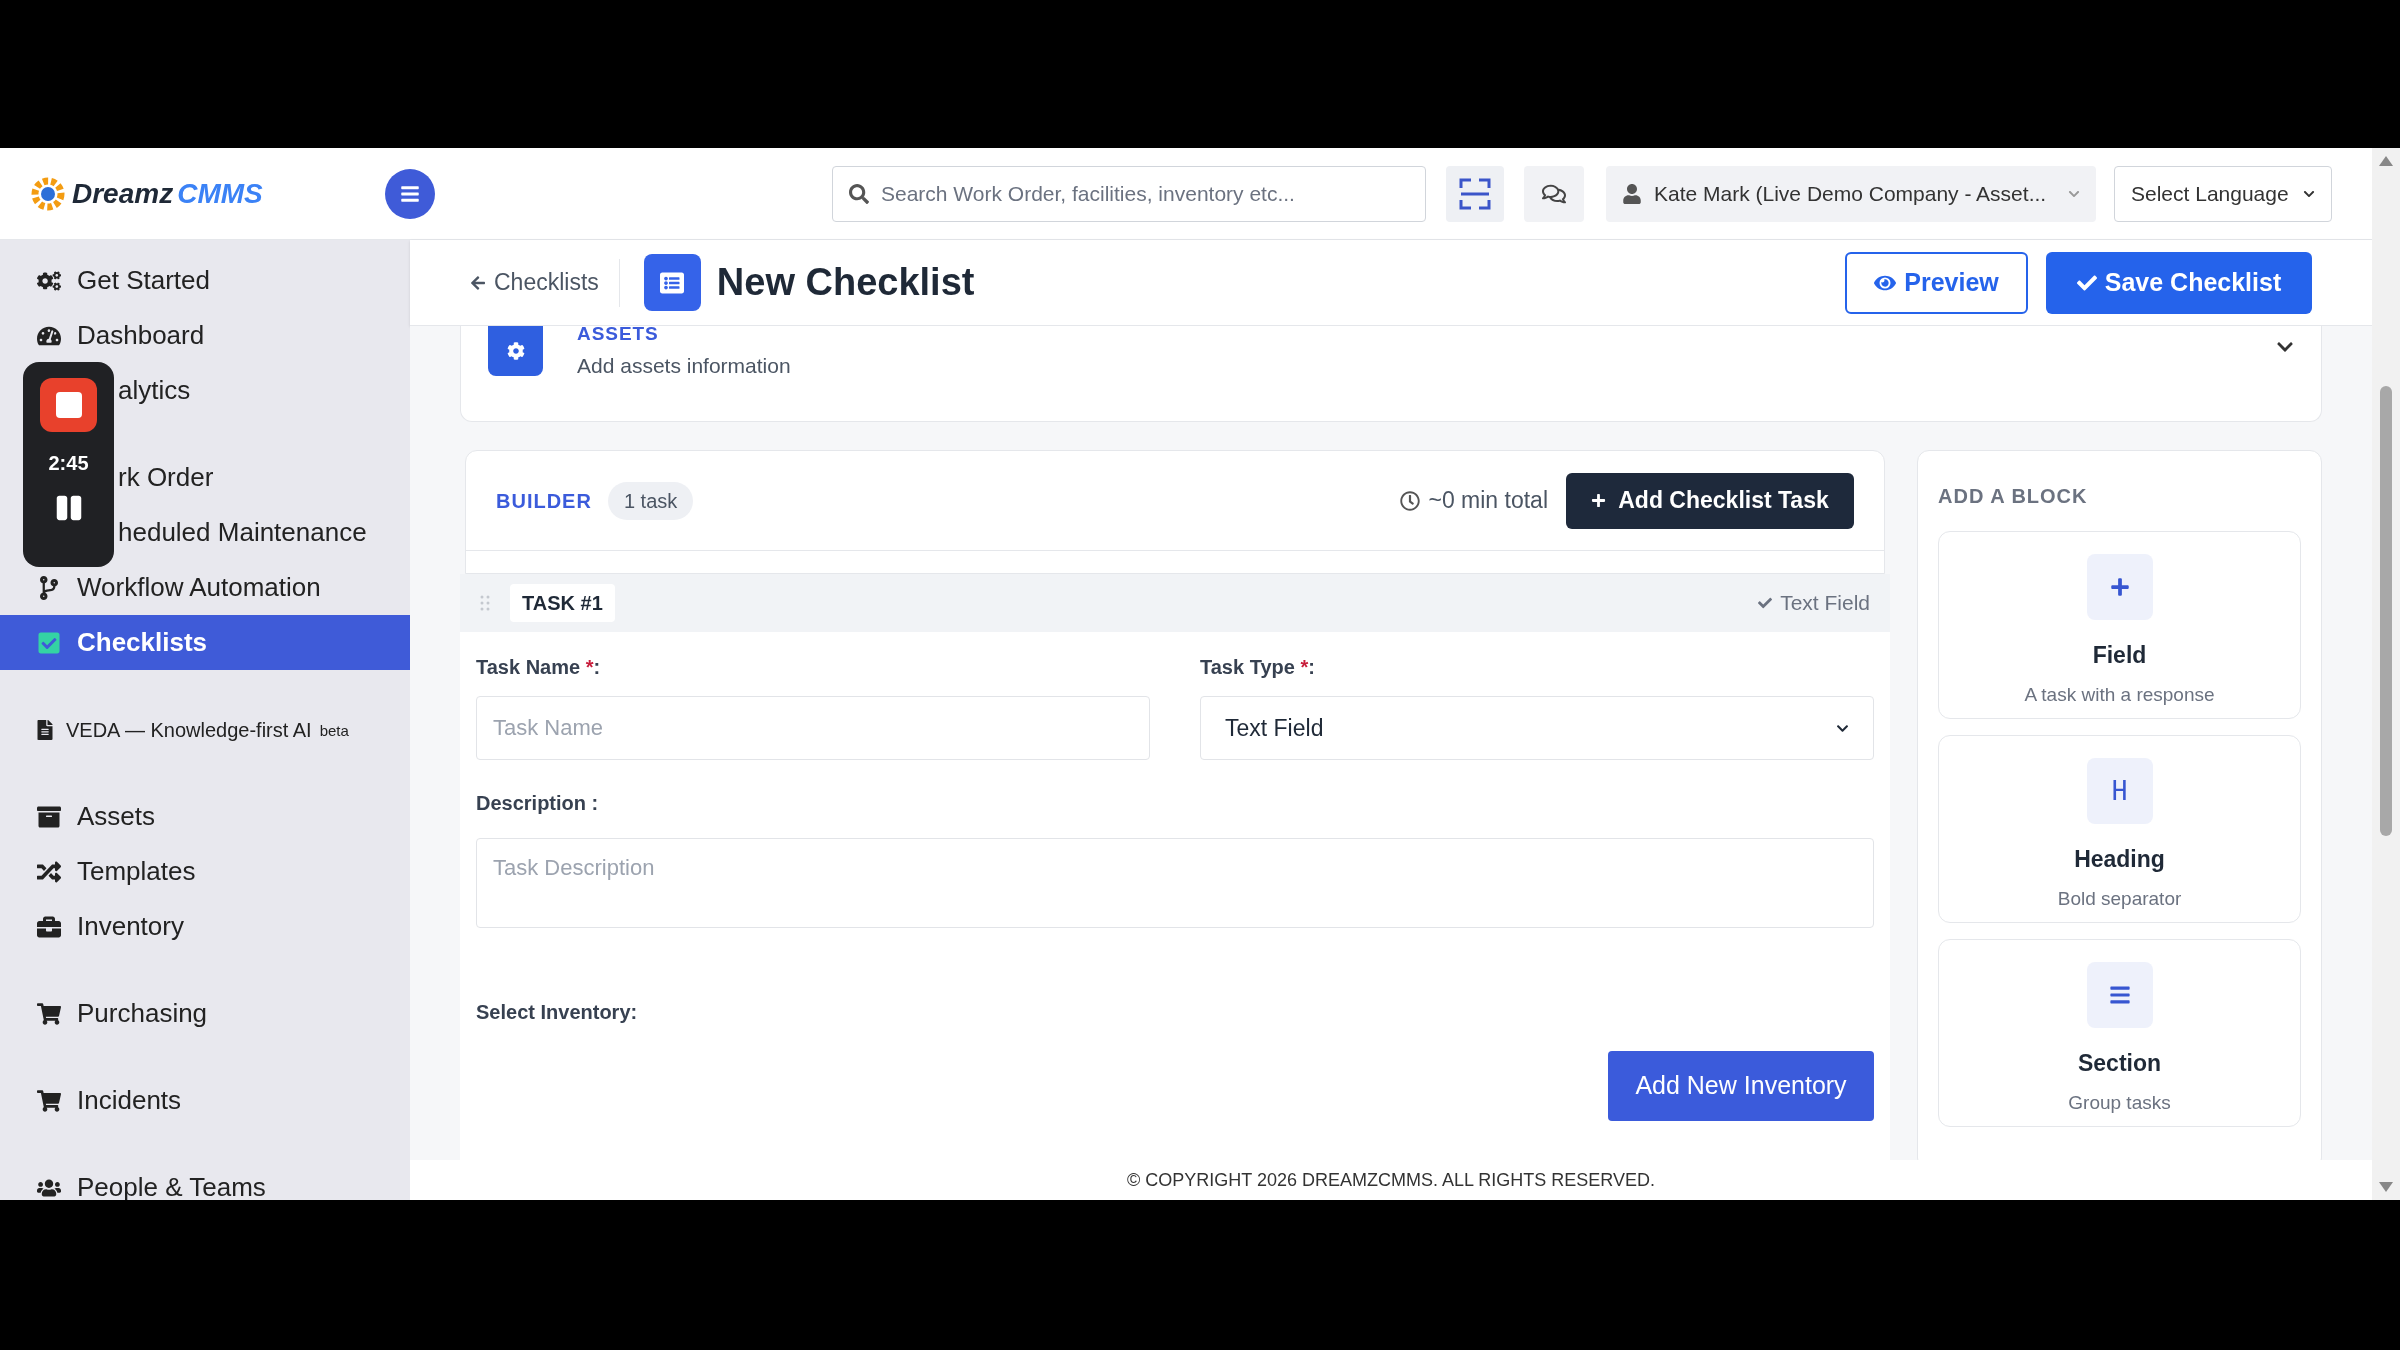 This screenshot has height=1350, width=2400. I want to click on description-field: Task Description, so click(1175, 883).